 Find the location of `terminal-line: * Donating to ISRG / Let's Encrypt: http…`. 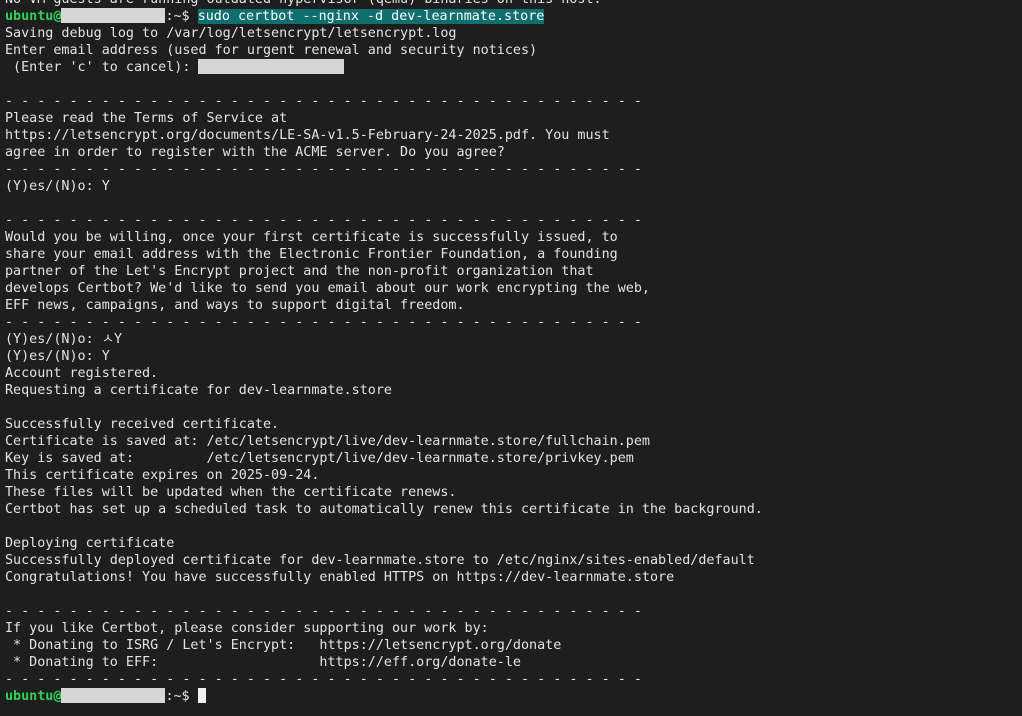

terminal-line: * Donating to ISRG / Let's Encrypt: http… is located at coordinates (283, 645).